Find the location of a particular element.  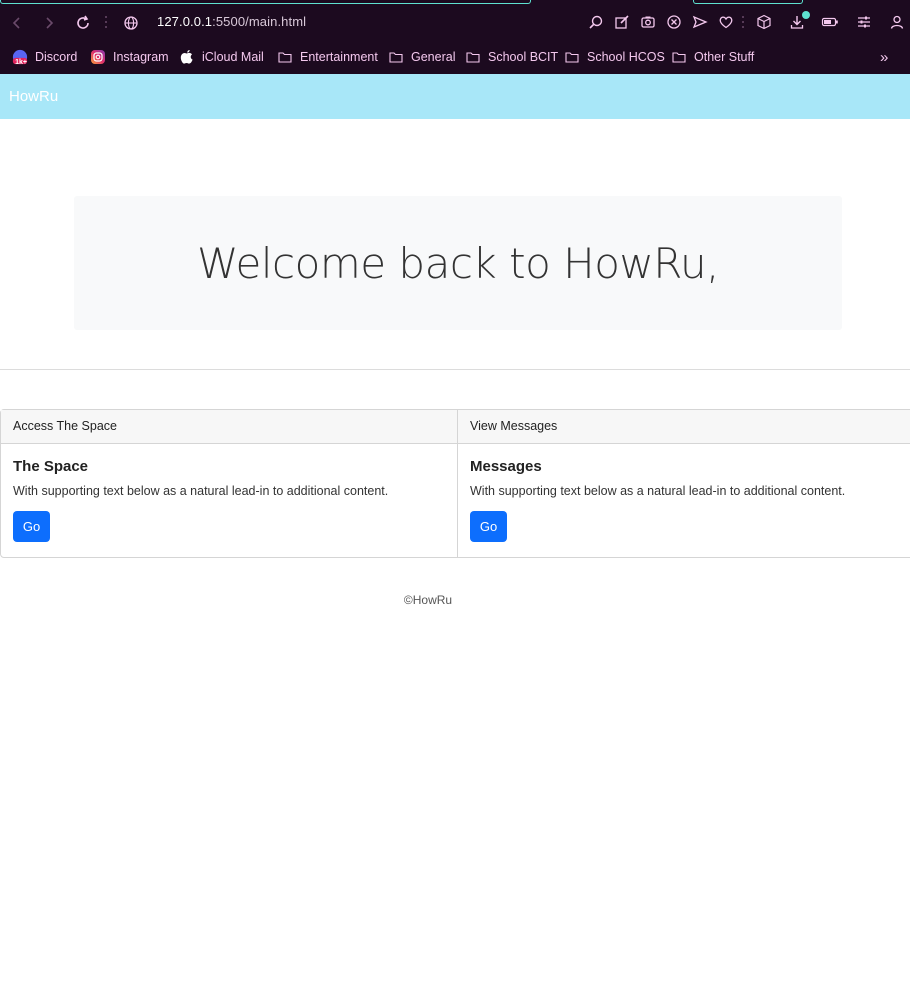

forward-button is located at coordinates (49, 23).